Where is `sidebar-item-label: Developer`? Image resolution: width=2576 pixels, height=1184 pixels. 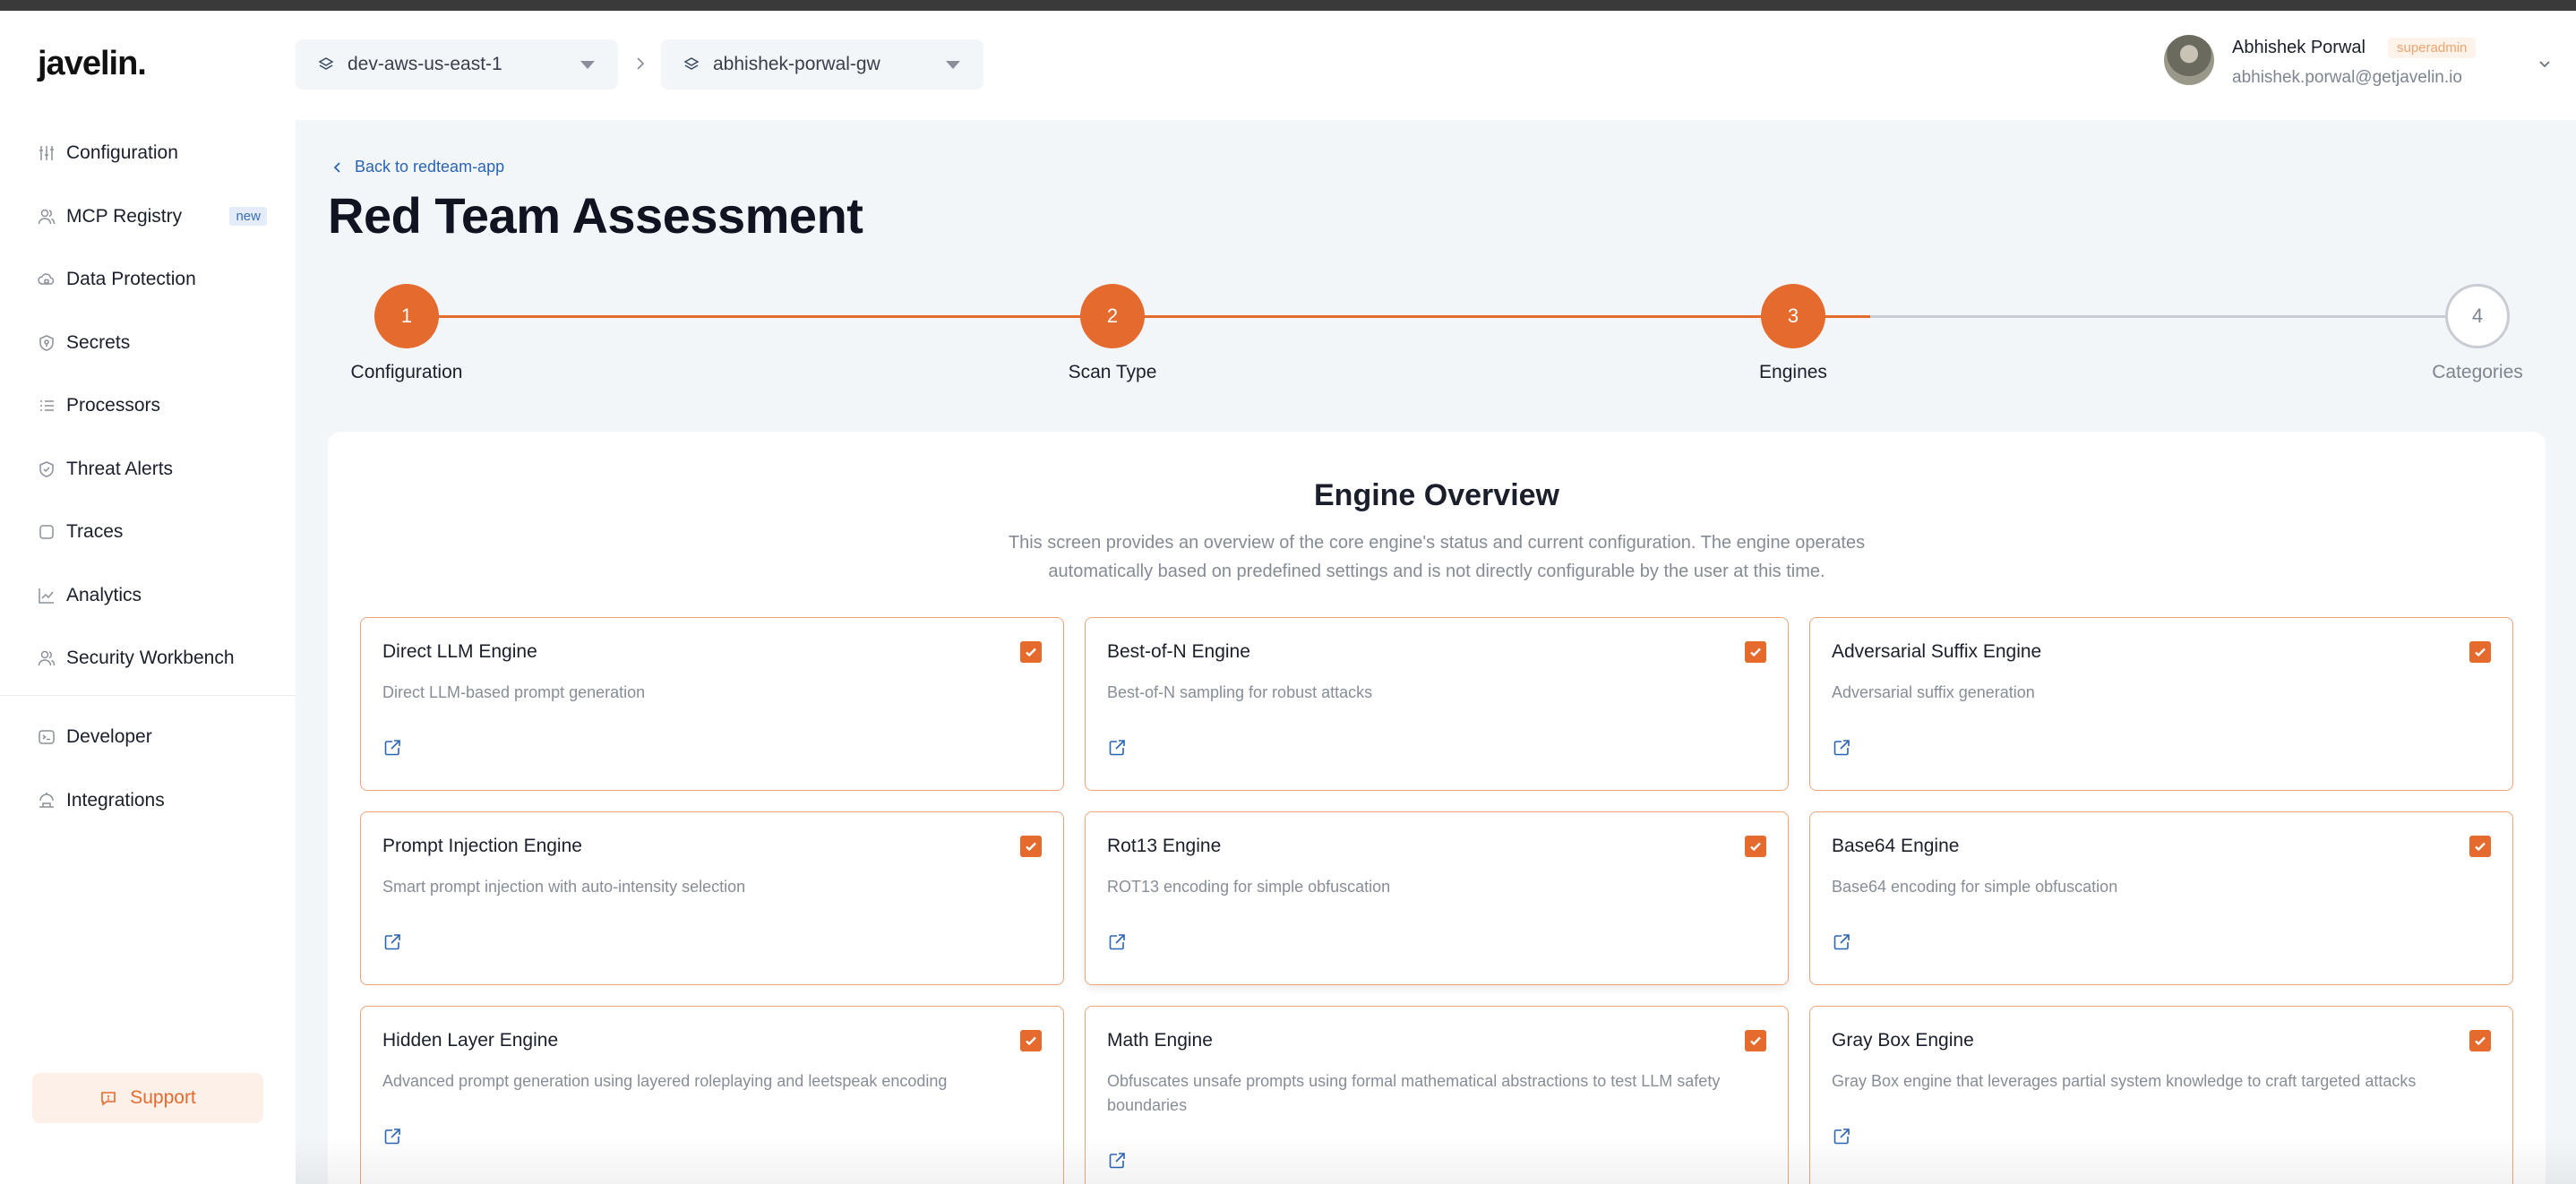 sidebar-item-label: Developer is located at coordinates (109, 737).